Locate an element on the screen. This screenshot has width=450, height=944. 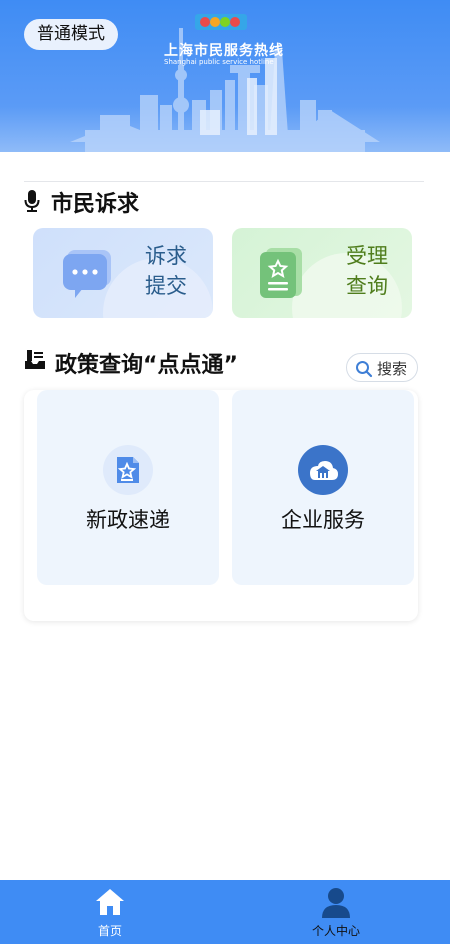
enterprise-service-card: 企业服务 is located at coordinates (323, 487).